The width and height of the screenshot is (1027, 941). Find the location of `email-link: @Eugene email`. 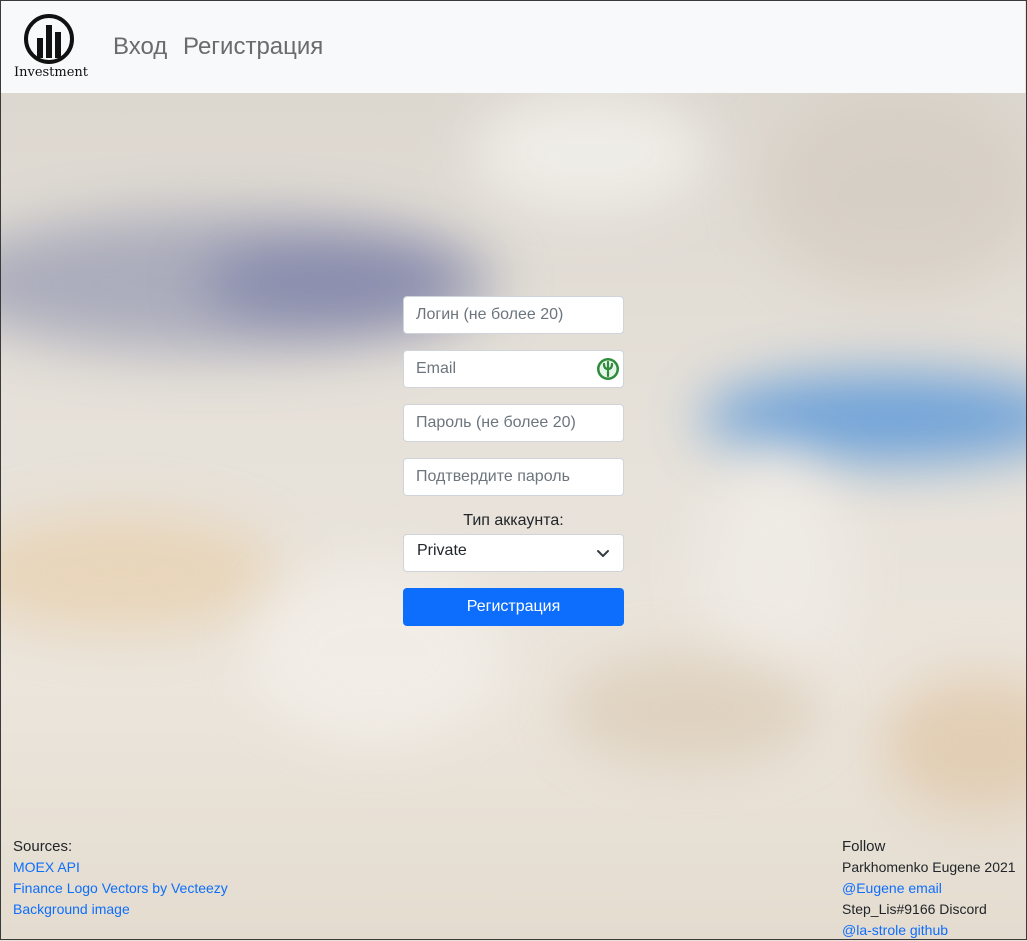

email-link: @Eugene email is located at coordinates (929, 888).